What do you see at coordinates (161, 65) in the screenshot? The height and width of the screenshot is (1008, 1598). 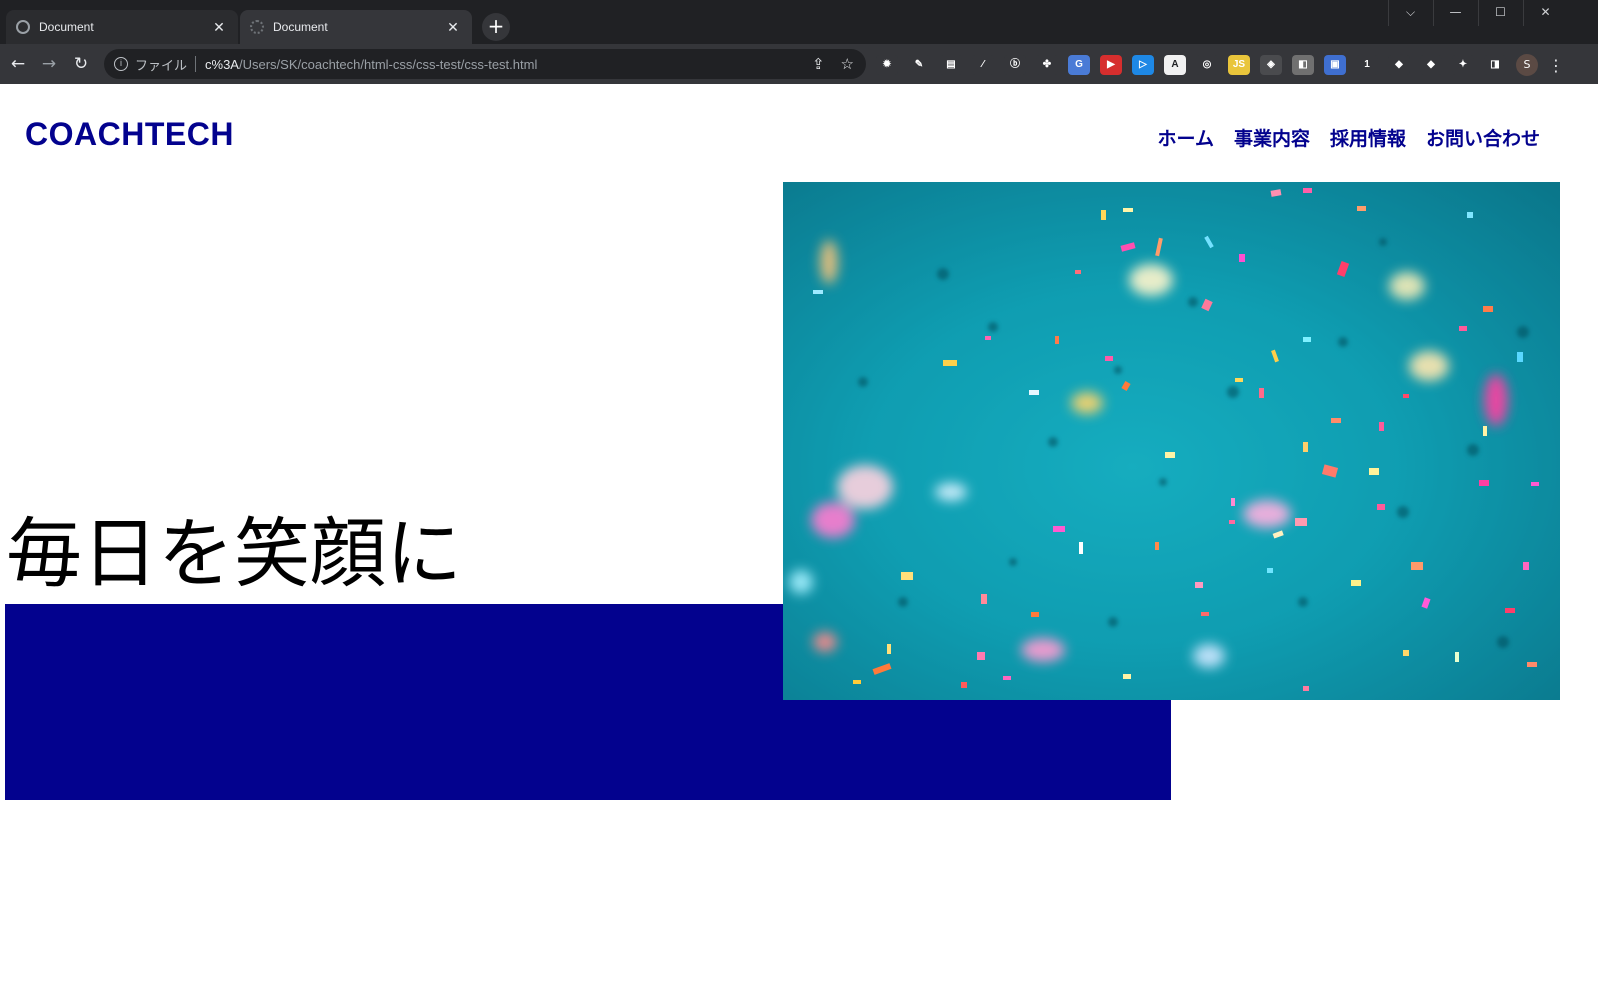 I see `scheme-label: ファイル` at bounding box center [161, 65].